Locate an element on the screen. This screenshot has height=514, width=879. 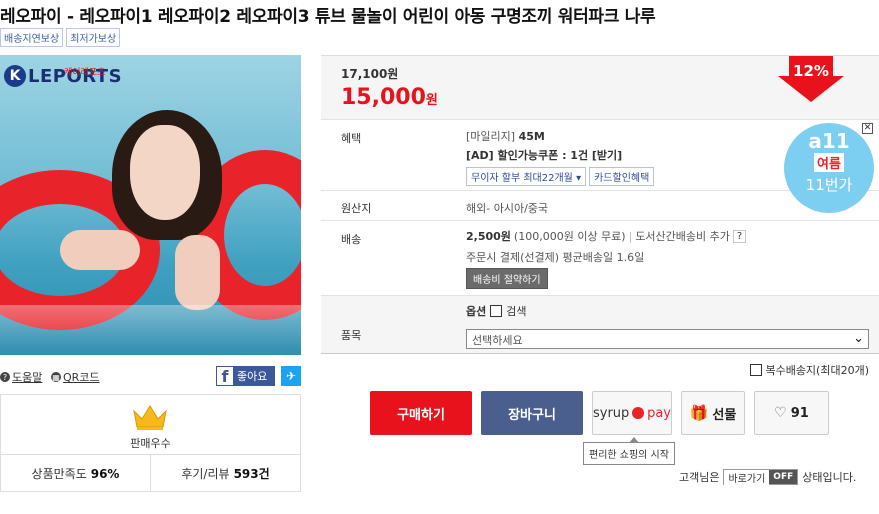
buy-button: 구매하기 is located at coordinates (421, 413).